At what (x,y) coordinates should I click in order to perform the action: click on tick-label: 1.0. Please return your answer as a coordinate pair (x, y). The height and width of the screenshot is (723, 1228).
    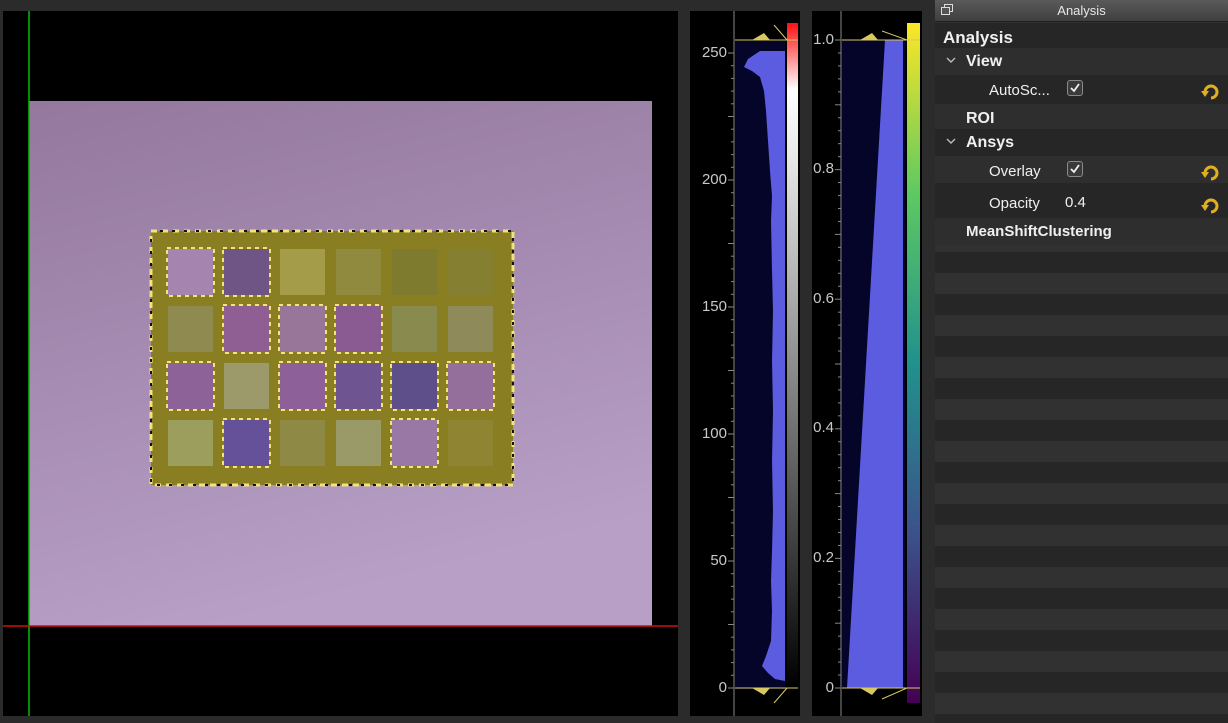
    Looking at the image, I should click on (823, 39).